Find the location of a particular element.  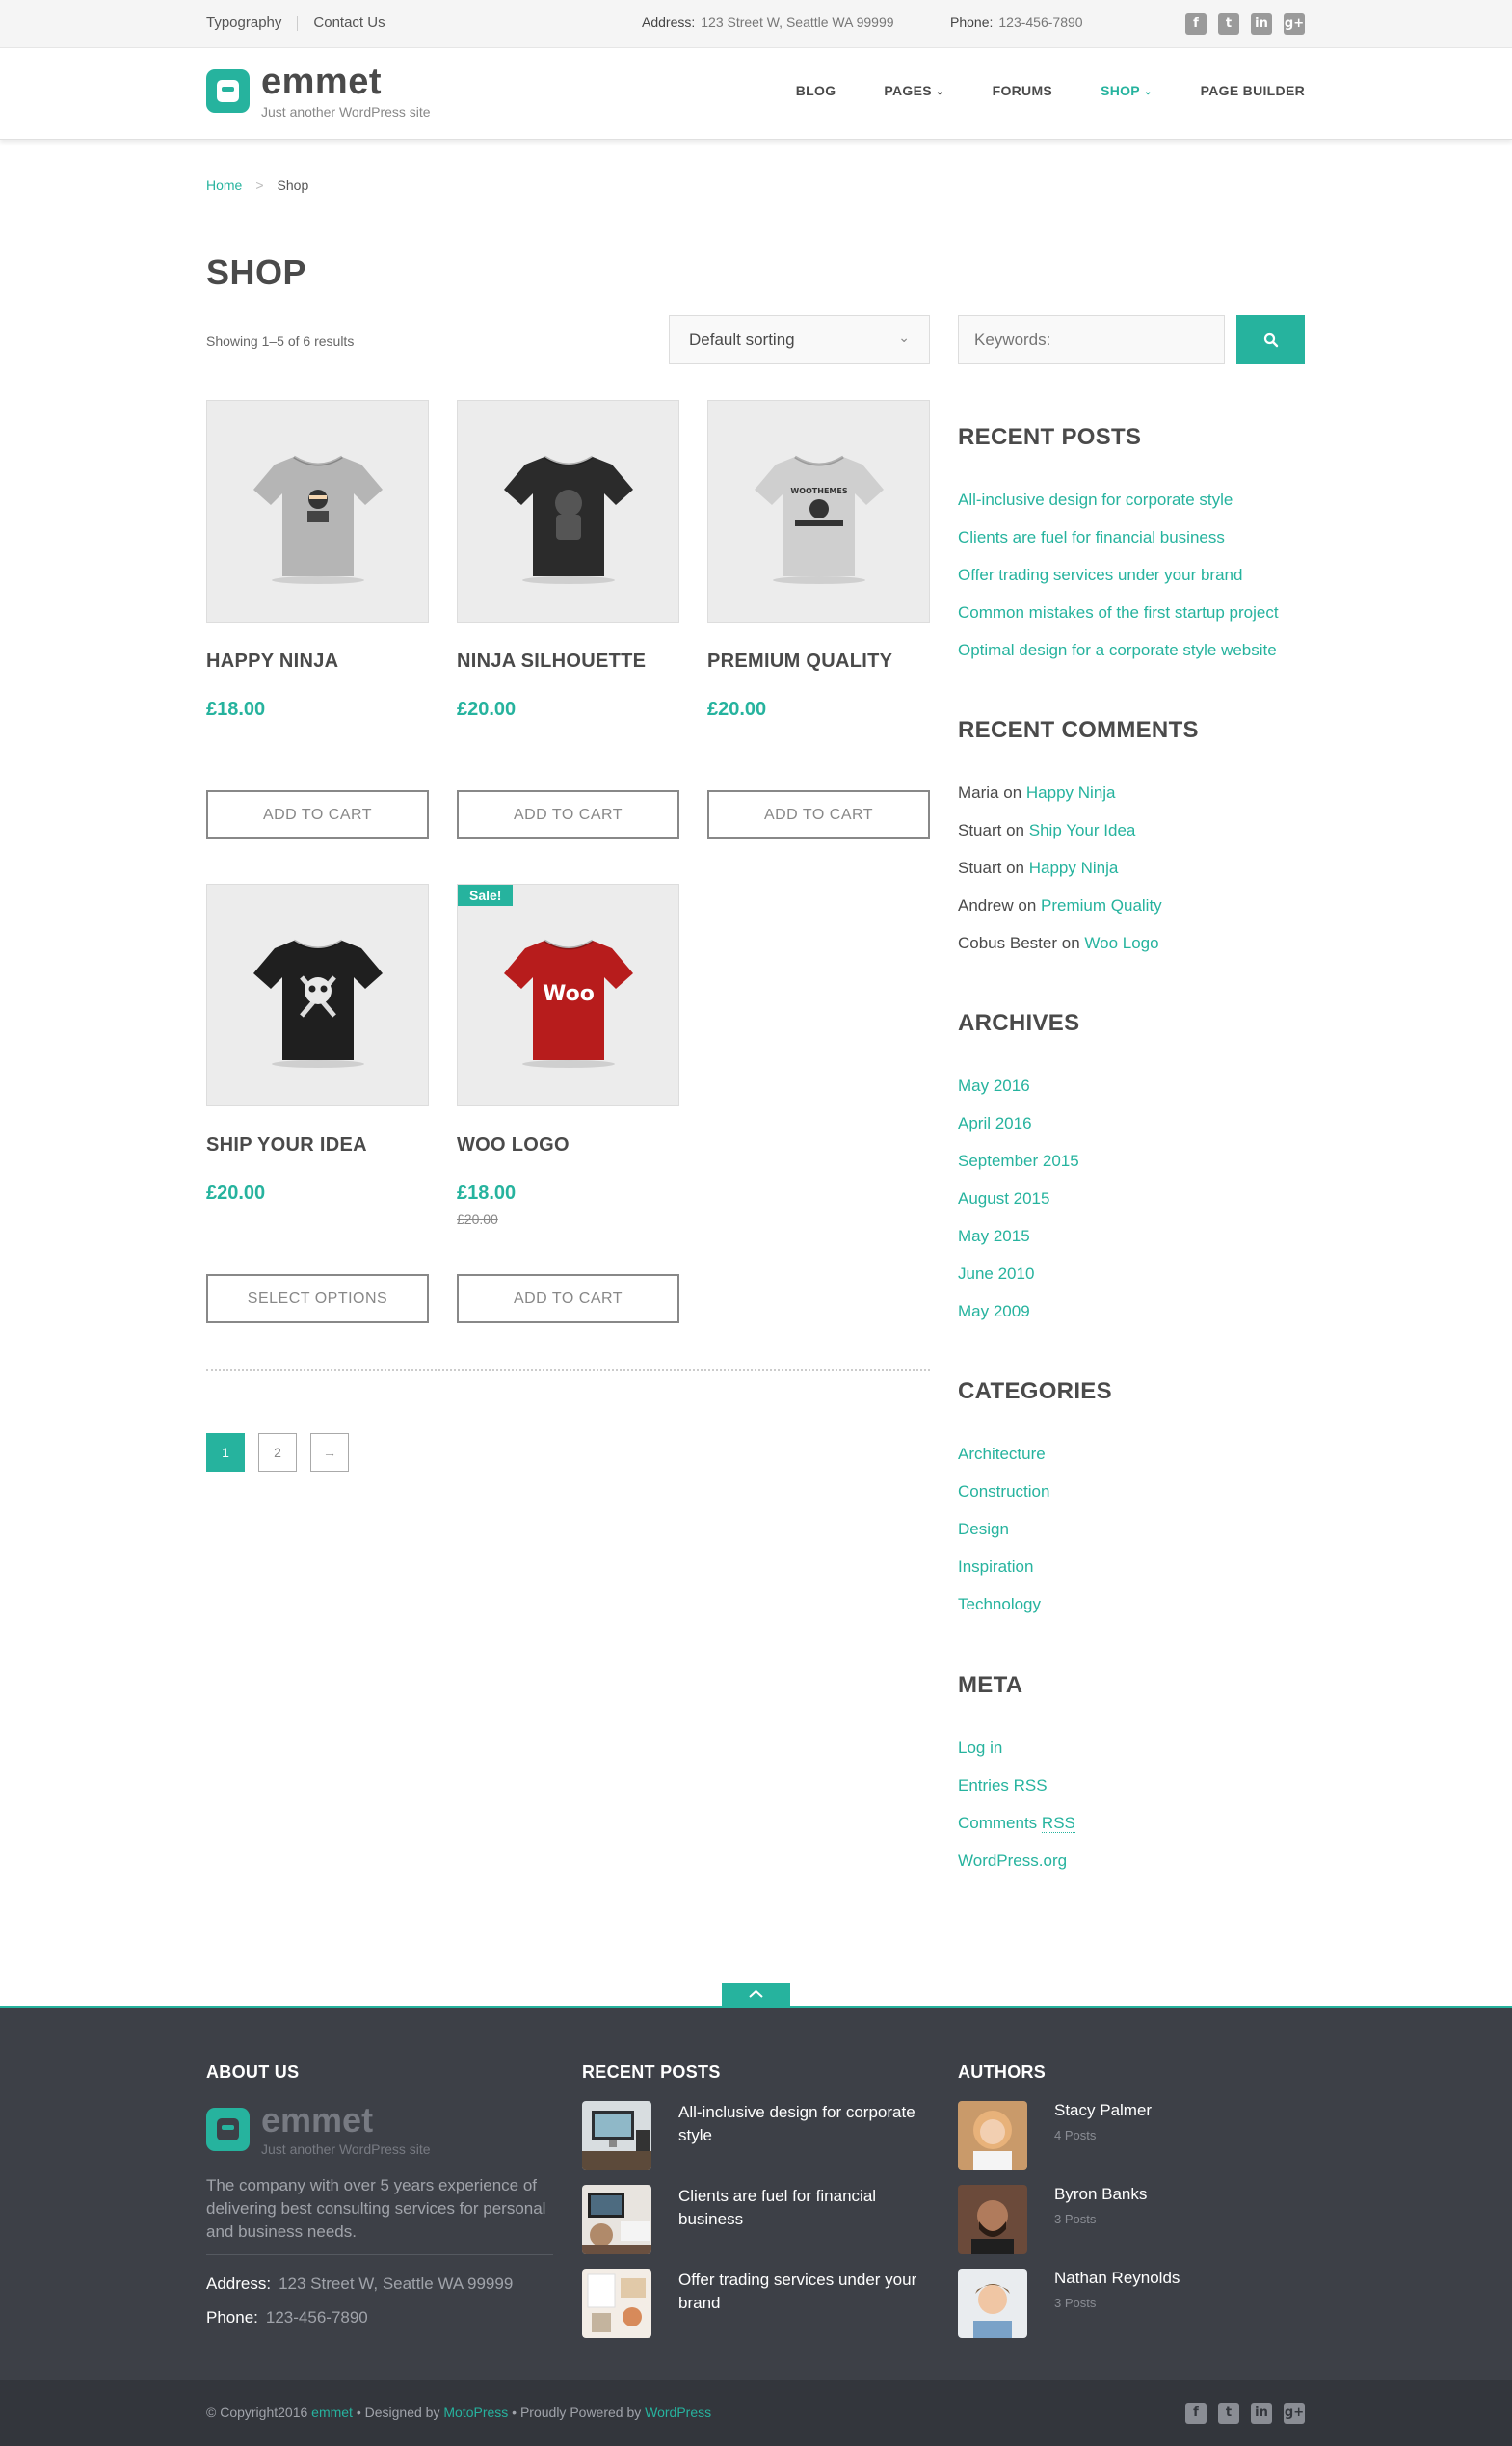

category-link: Inspiration is located at coordinates (995, 1566).